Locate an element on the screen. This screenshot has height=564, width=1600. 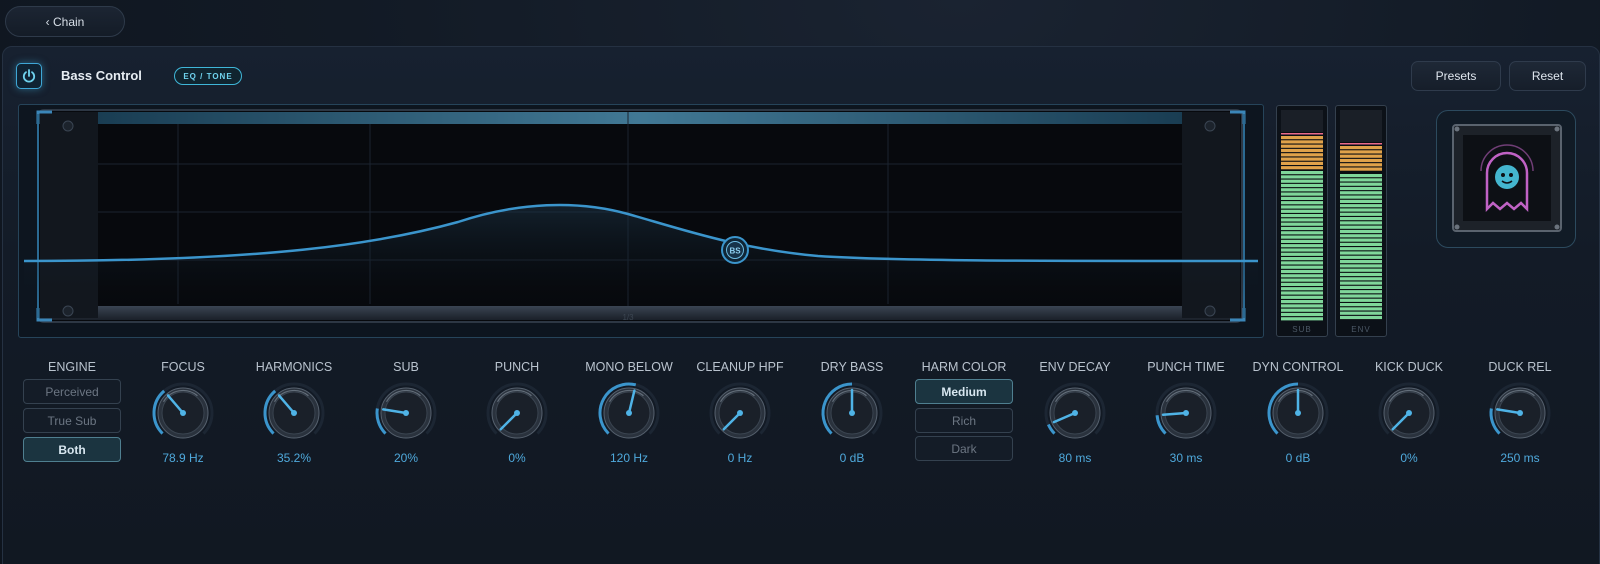
punch-knob is located at coordinates (517, 413).